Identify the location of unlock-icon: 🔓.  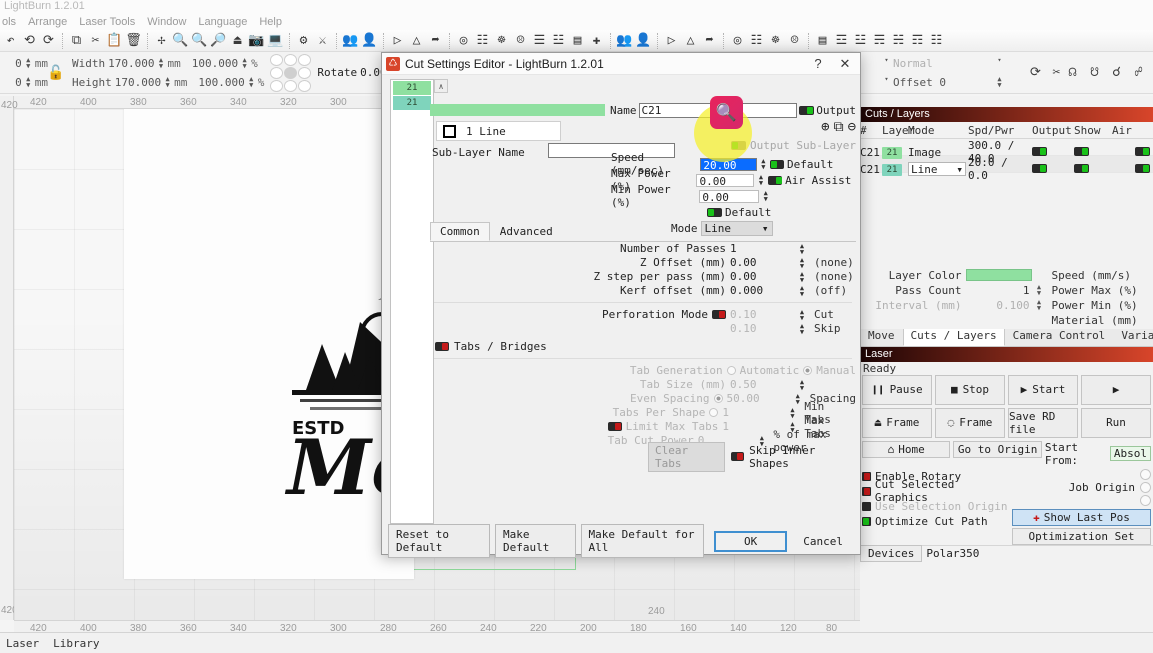
(55, 73).